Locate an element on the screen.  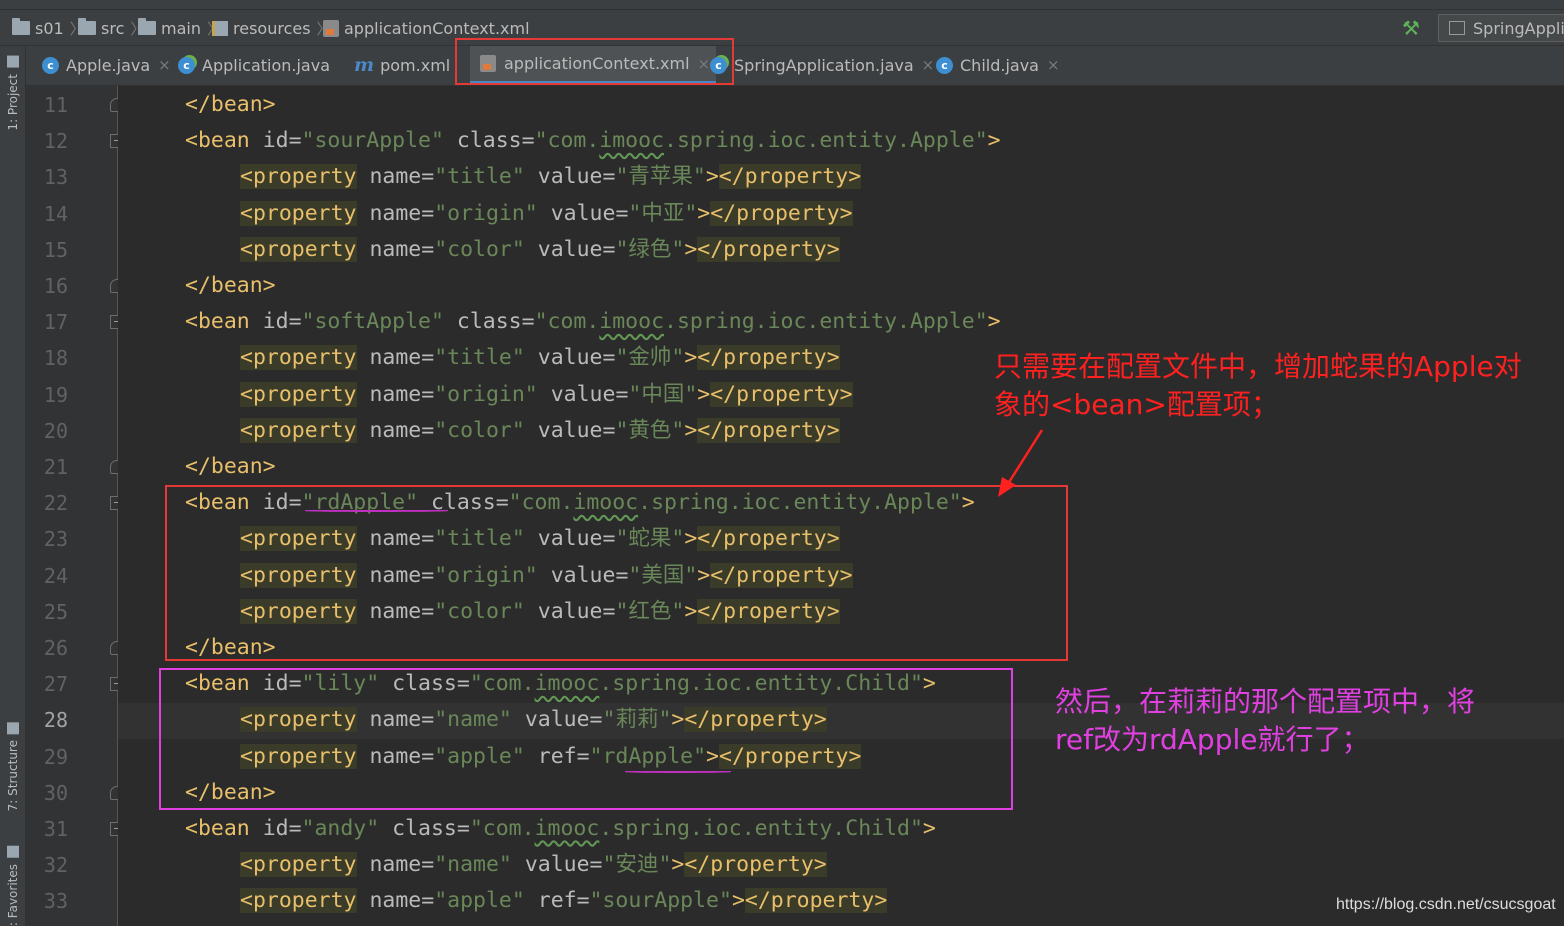
code-token: "color" is located at coordinates (479, 611).